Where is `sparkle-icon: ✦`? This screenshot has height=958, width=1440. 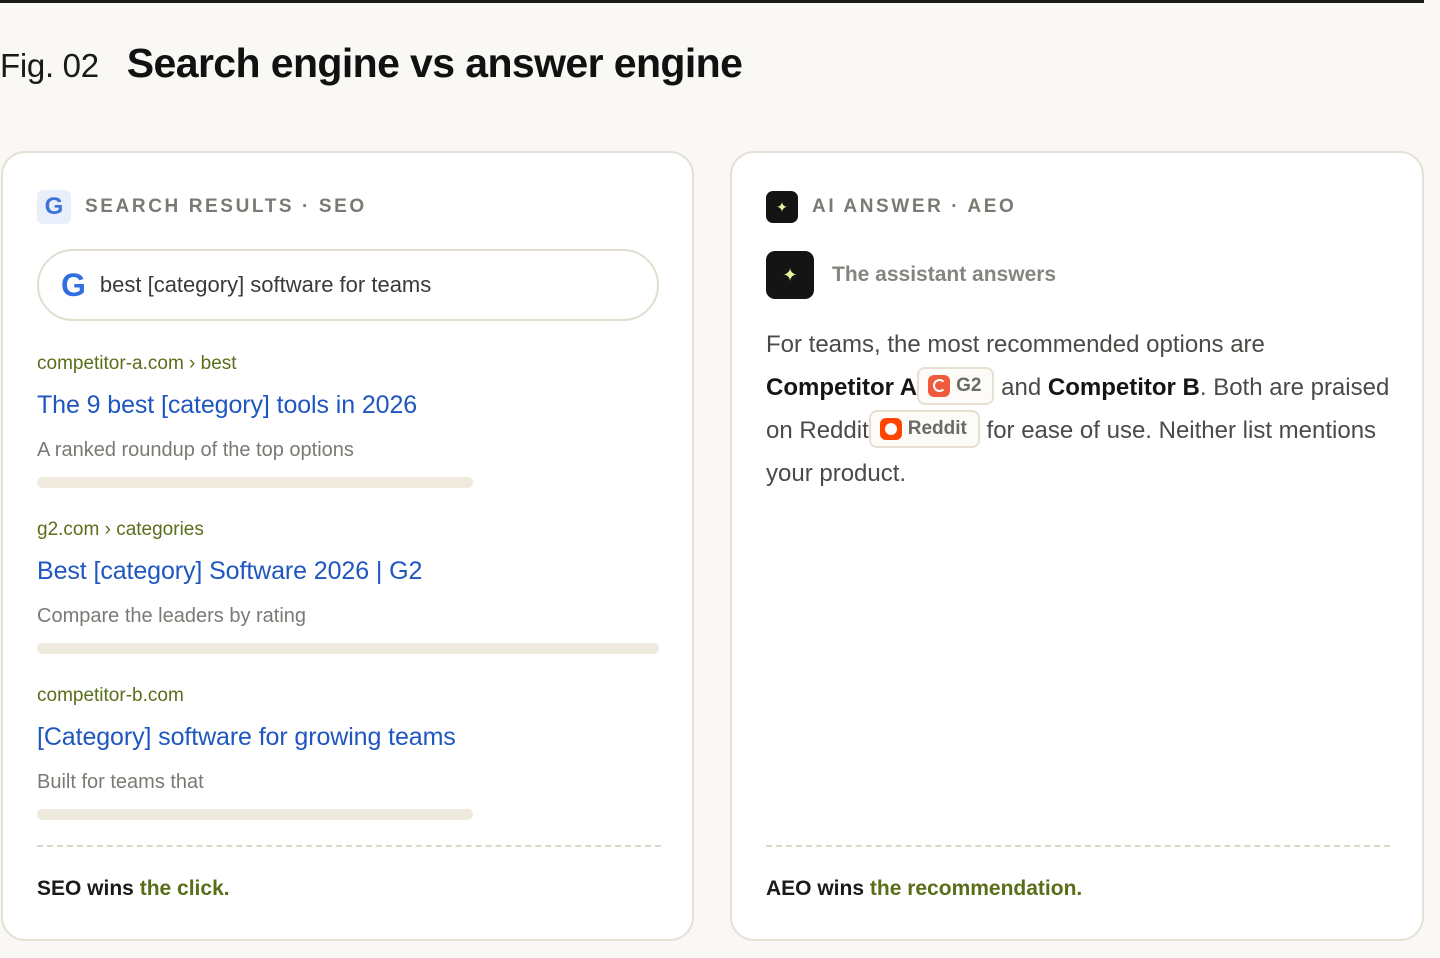
sparkle-icon: ✦ is located at coordinates (782, 207).